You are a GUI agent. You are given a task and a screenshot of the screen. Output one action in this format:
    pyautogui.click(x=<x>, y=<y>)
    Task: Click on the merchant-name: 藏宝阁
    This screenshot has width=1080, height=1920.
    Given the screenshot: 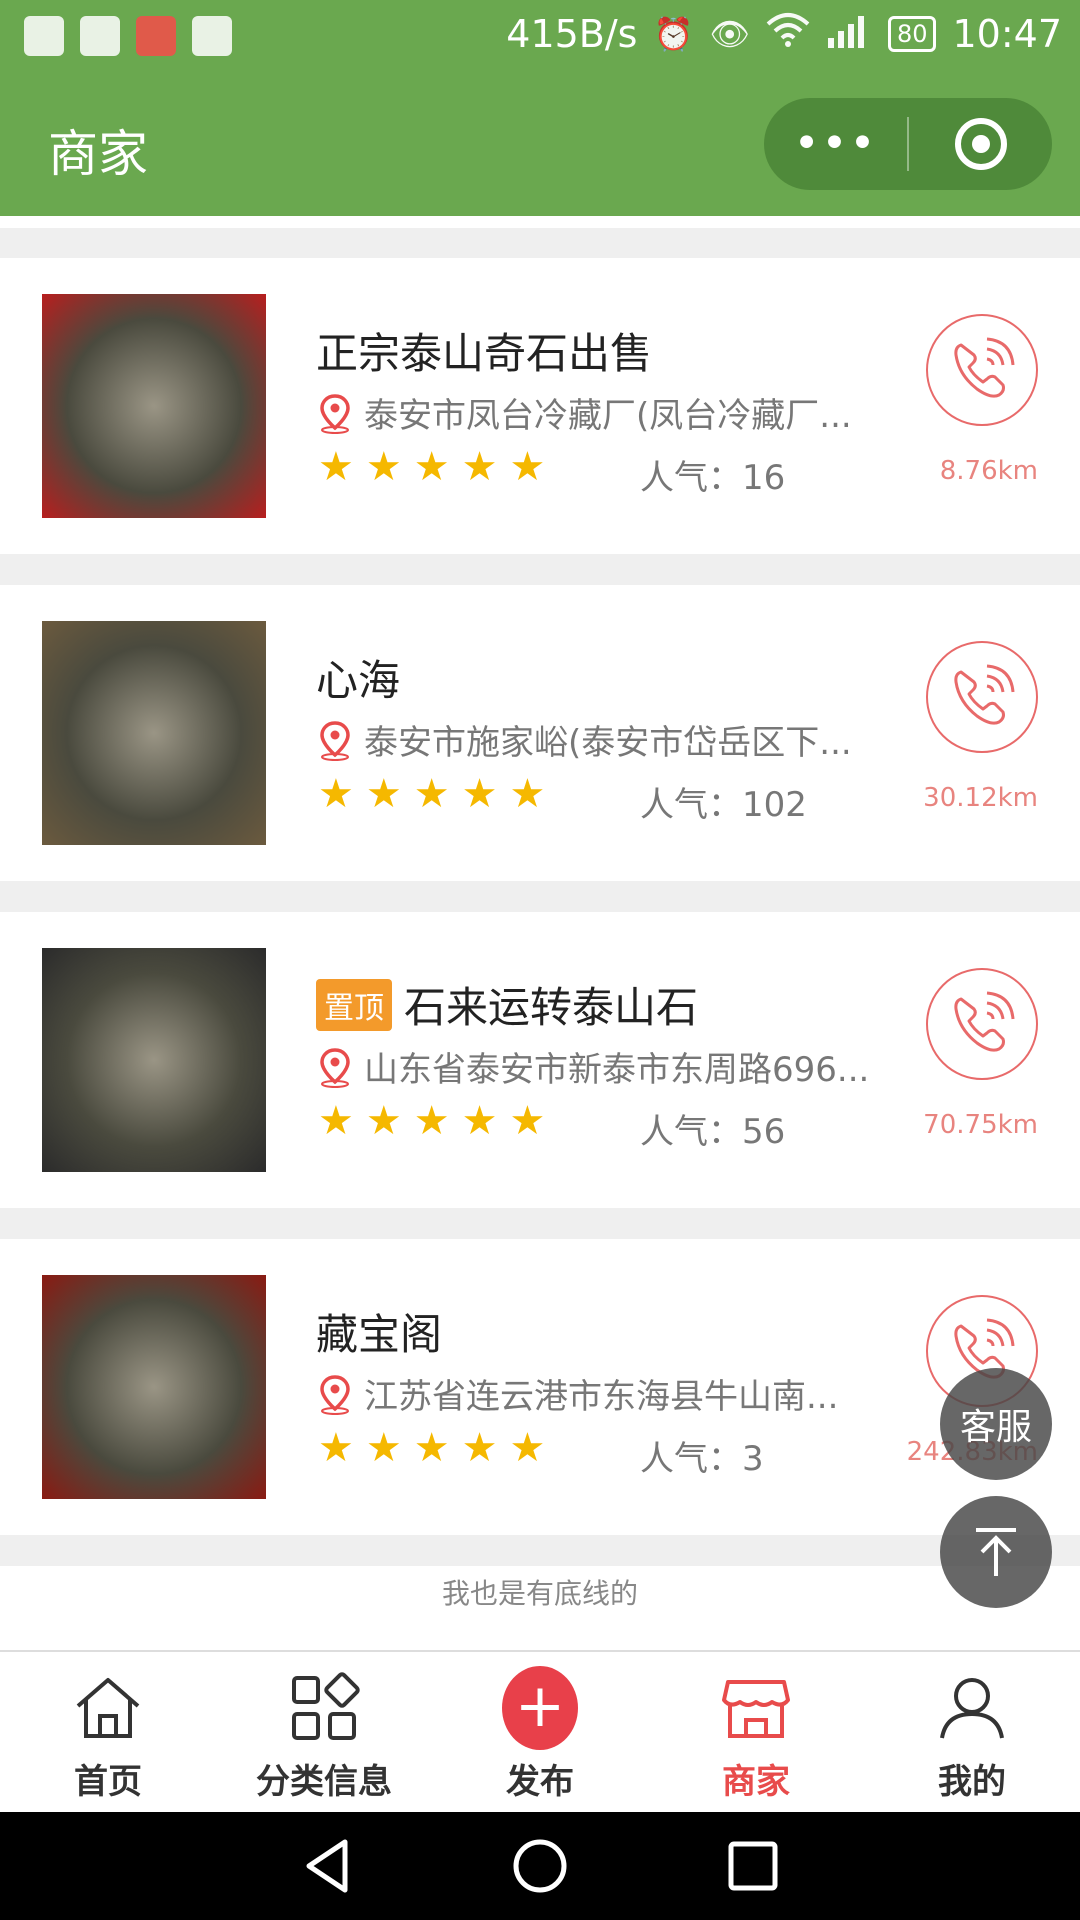 What is the action you would take?
    pyautogui.click(x=379, y=1334)
    